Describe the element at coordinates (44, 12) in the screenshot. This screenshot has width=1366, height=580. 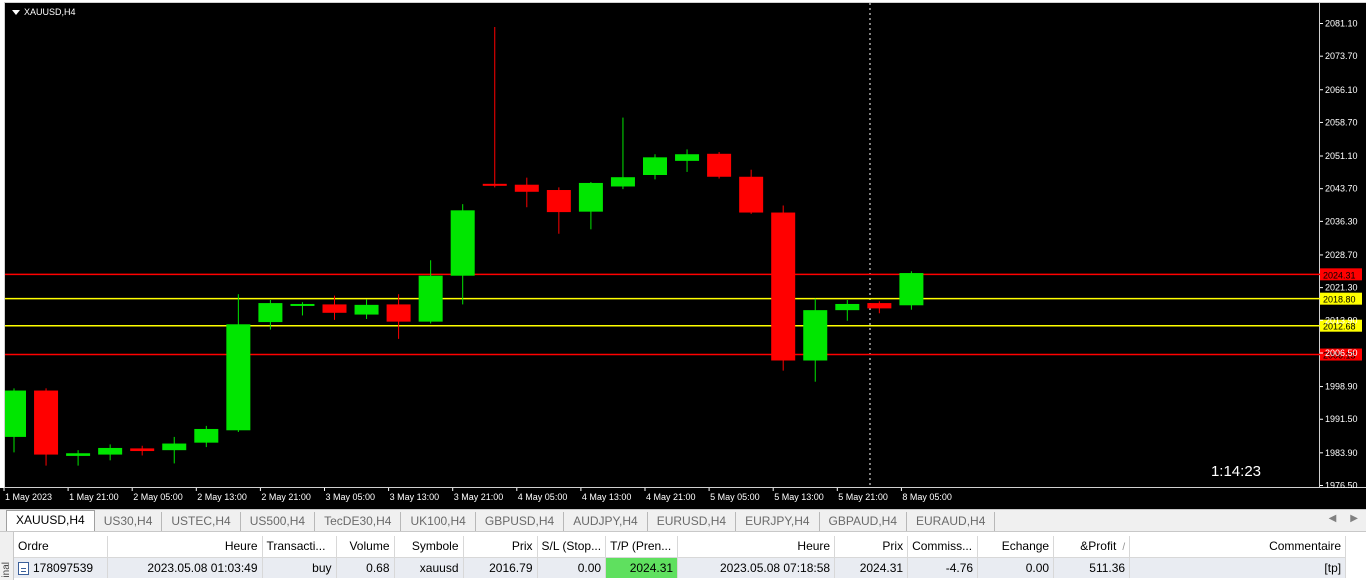
I see `chart-symbol-label: XAUUSD,H4` at that location.